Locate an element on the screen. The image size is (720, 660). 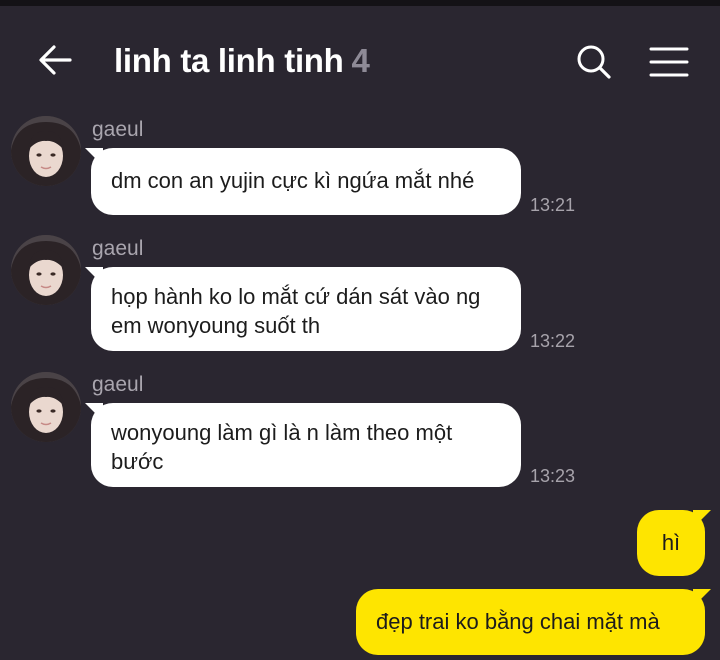
message-bubble: dm con an yujin cực kì ngứa mắt nhé is located at coordinates (303, 181).